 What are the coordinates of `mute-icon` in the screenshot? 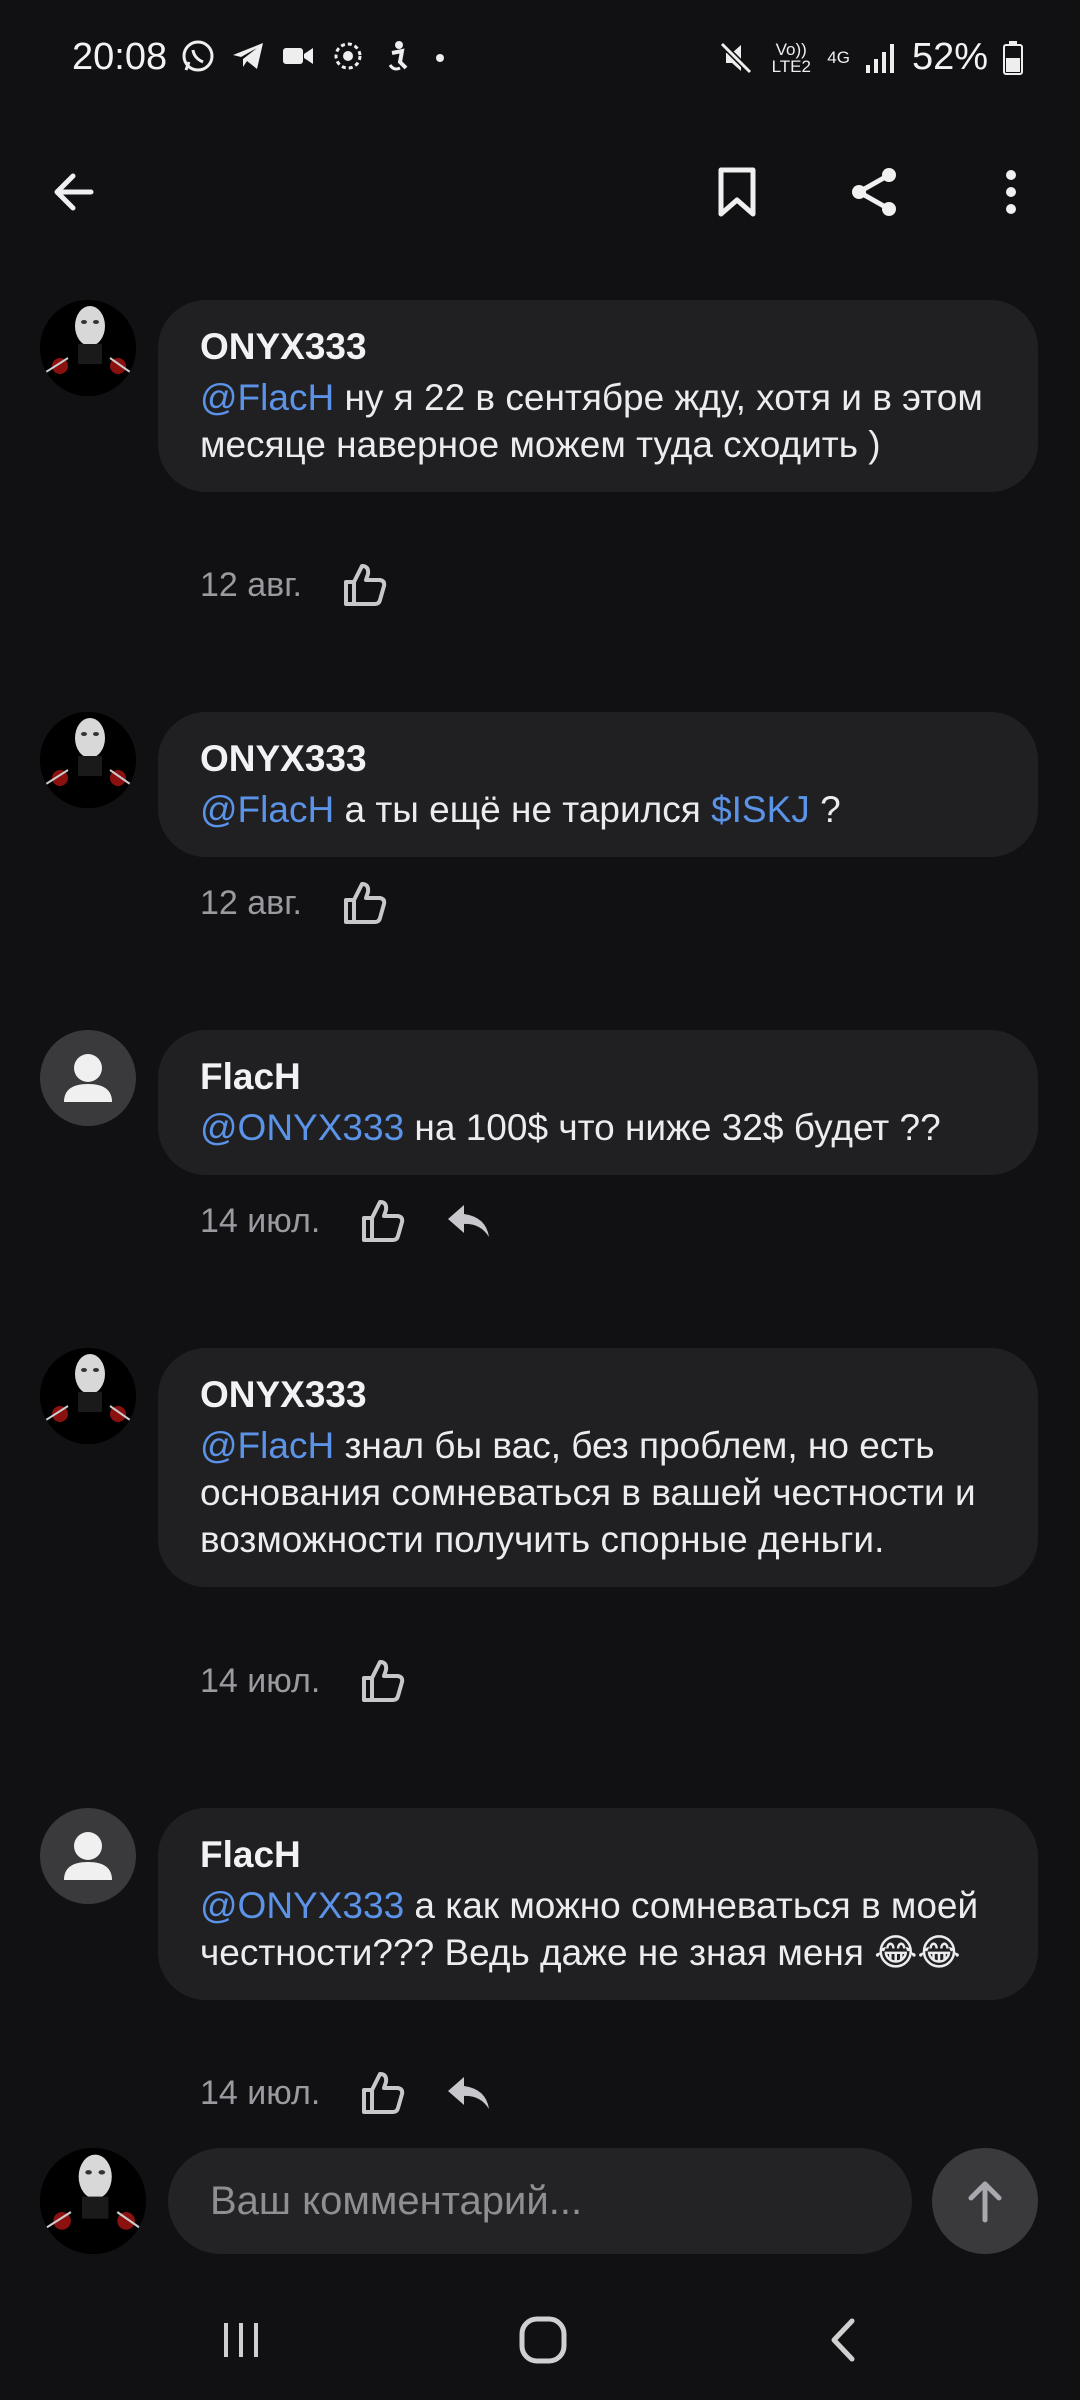 It's located at (736, 57).